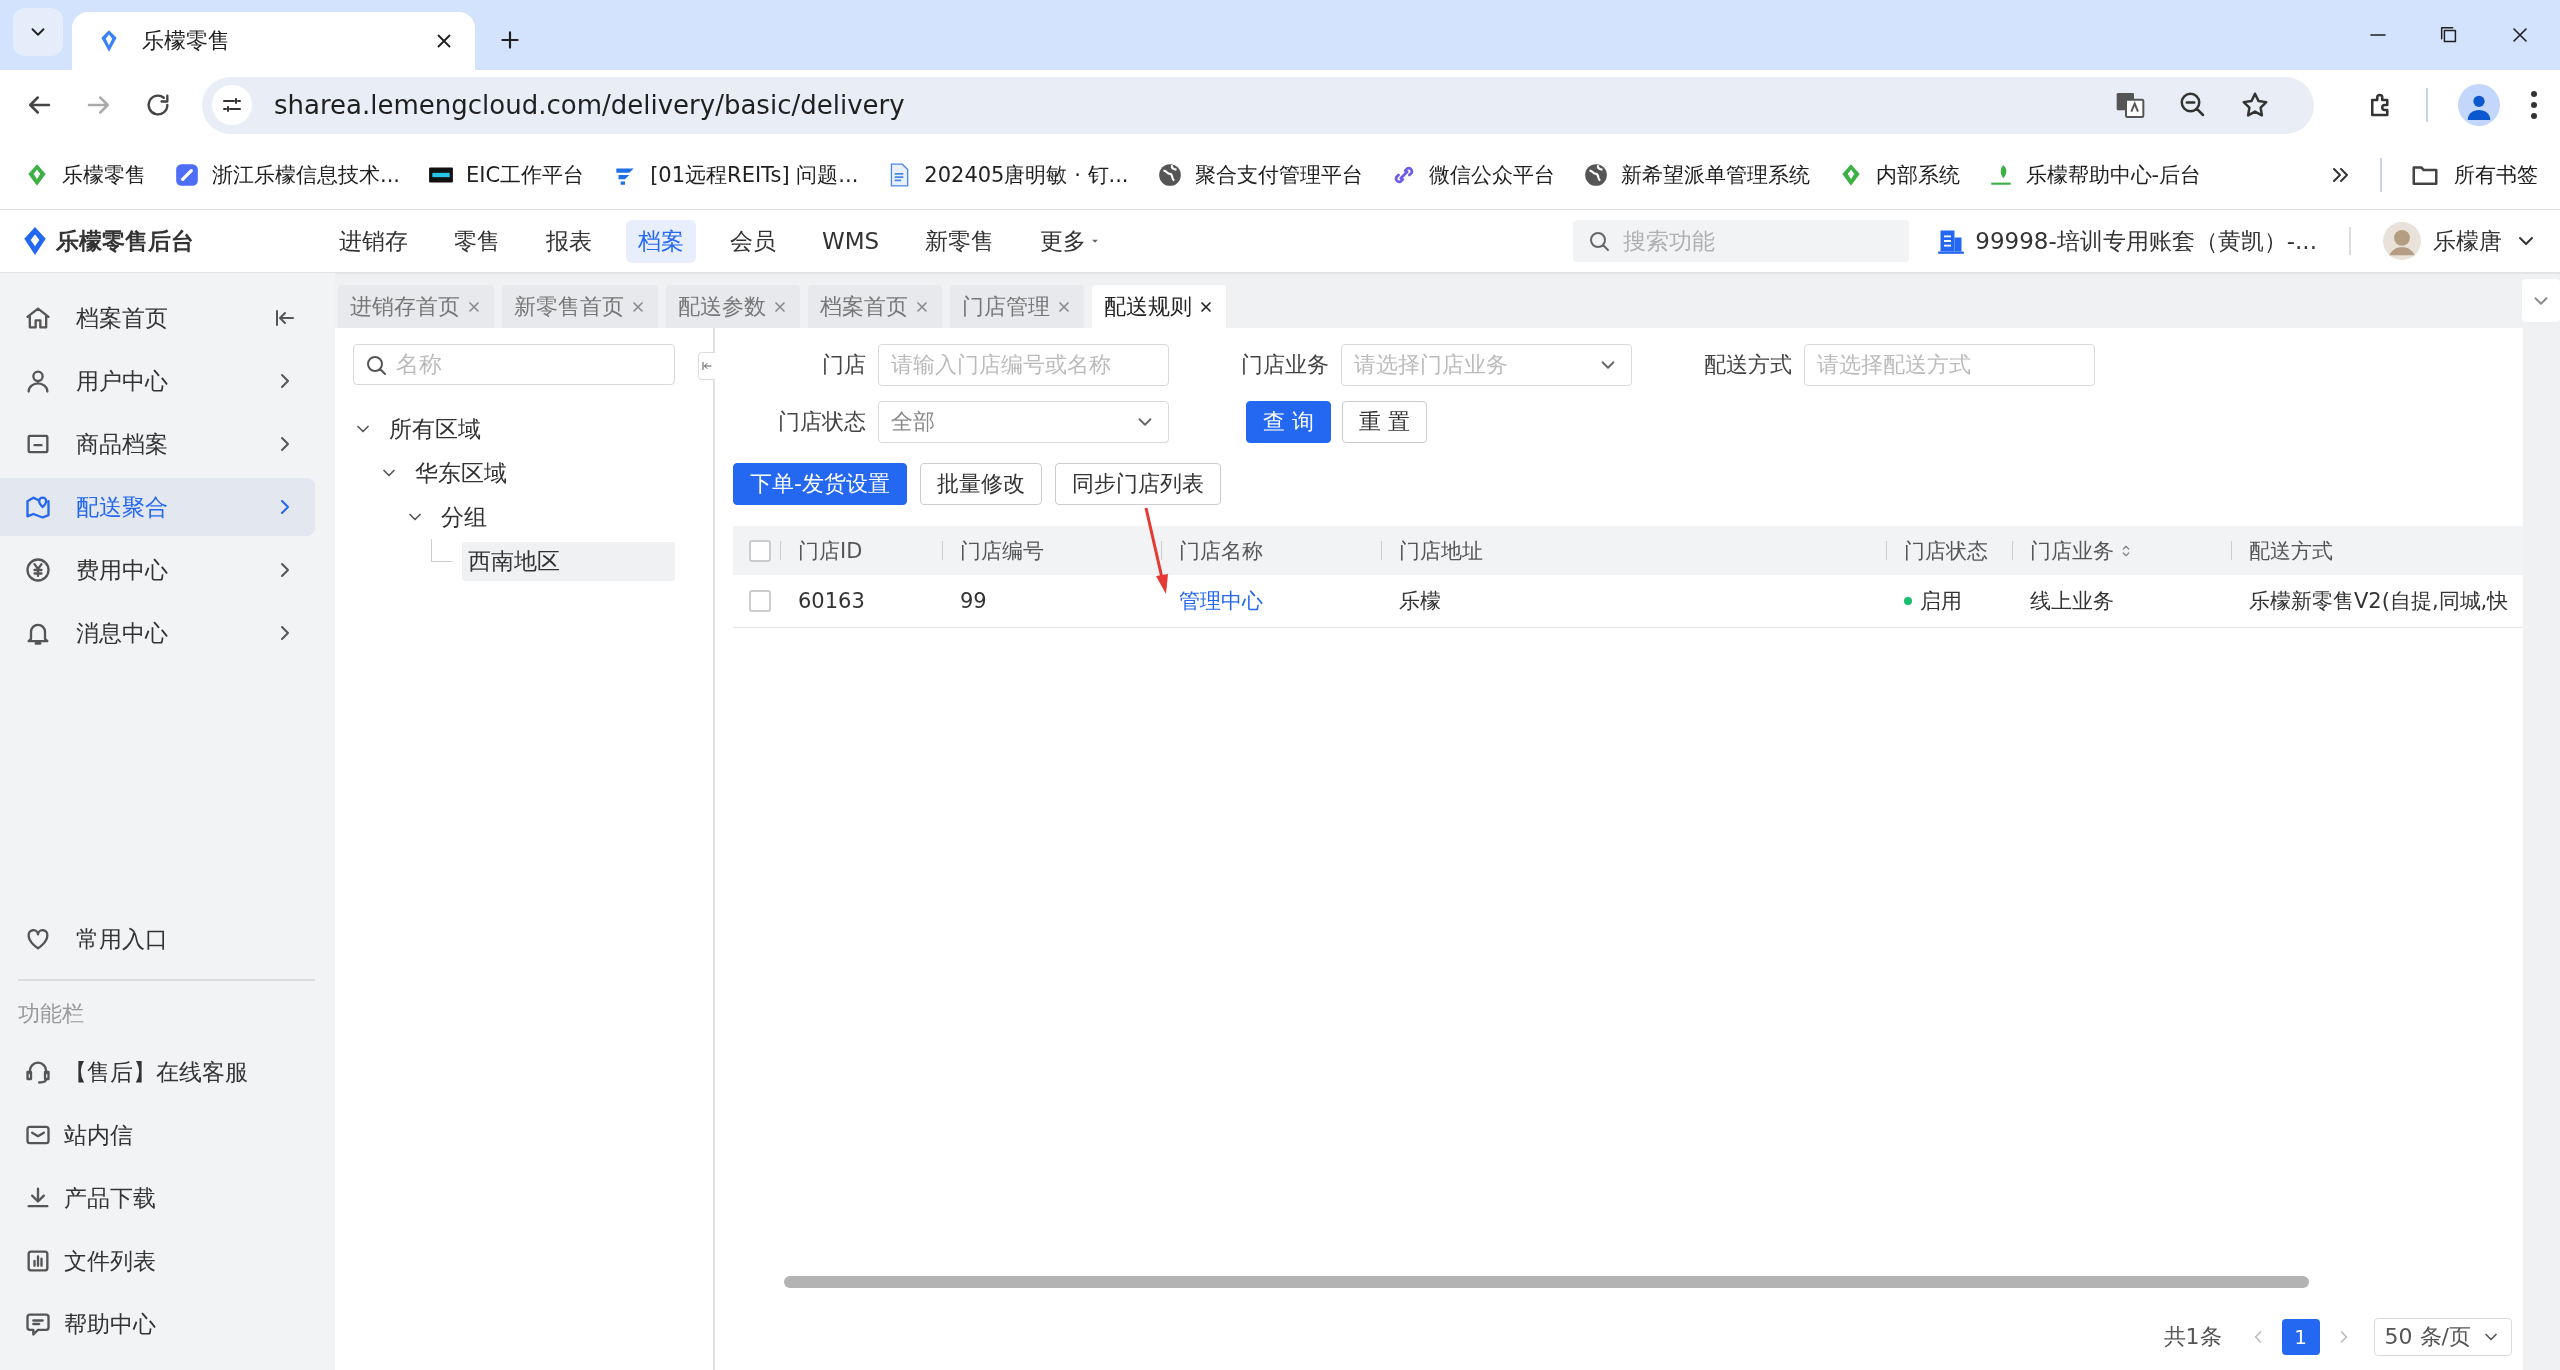  I want to click on nav-tab: 会员, so click(753, 241).